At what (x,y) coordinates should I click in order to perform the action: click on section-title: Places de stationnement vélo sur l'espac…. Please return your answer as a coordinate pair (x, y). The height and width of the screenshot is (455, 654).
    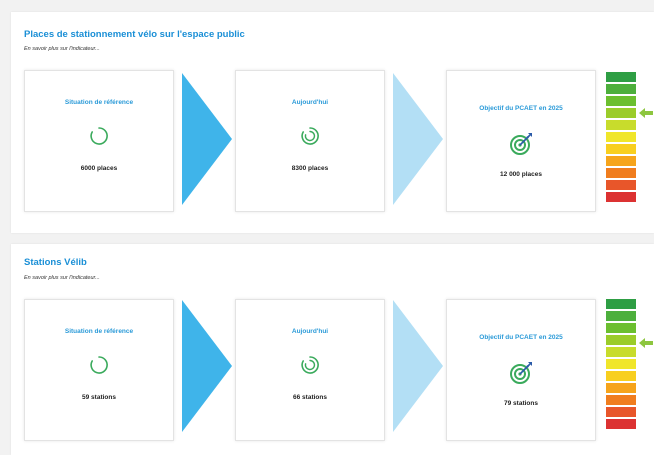
    Looking at the image, I should click on (134, 34).